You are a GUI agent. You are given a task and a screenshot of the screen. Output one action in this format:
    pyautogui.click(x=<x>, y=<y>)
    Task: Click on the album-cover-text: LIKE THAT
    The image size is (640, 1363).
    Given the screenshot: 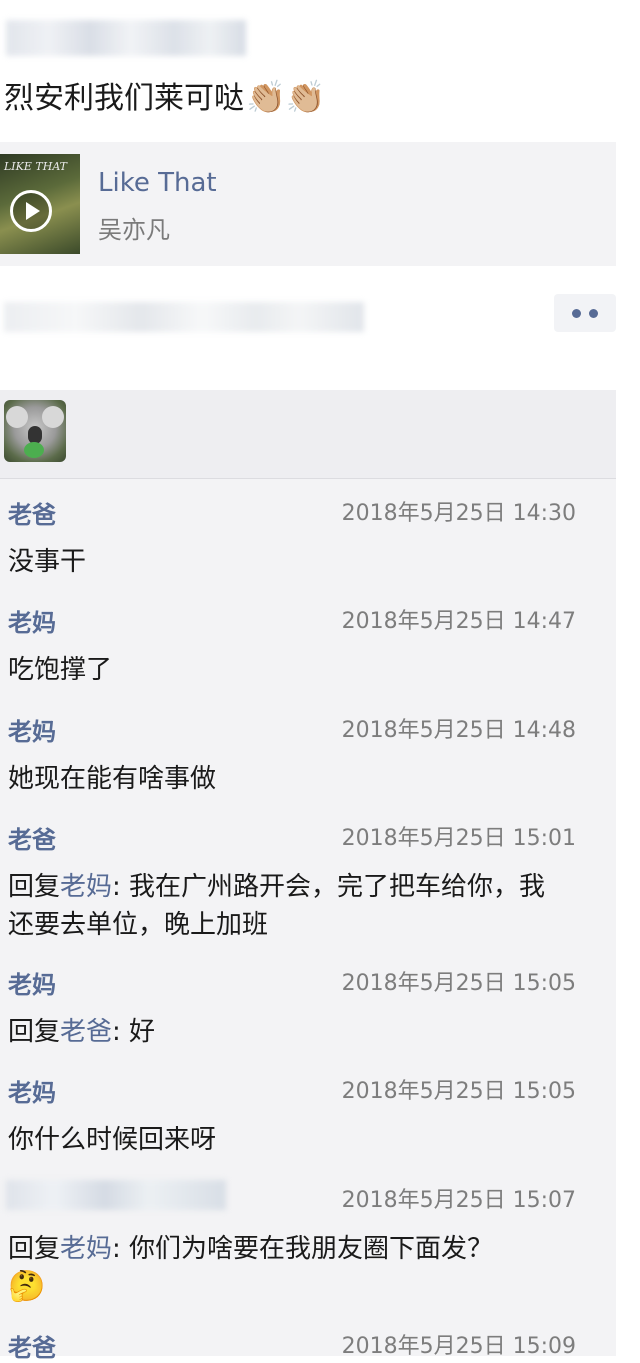 What is the action you would take?
    pyautogui.click(x=36, y=166)
    